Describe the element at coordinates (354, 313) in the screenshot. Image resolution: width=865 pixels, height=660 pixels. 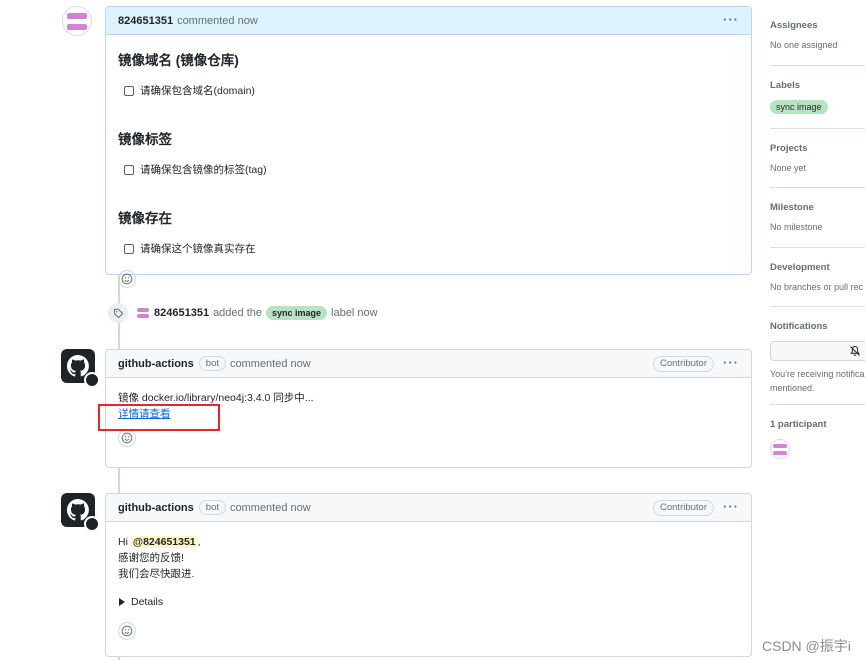
I see `event-suffix: label now` at that location.